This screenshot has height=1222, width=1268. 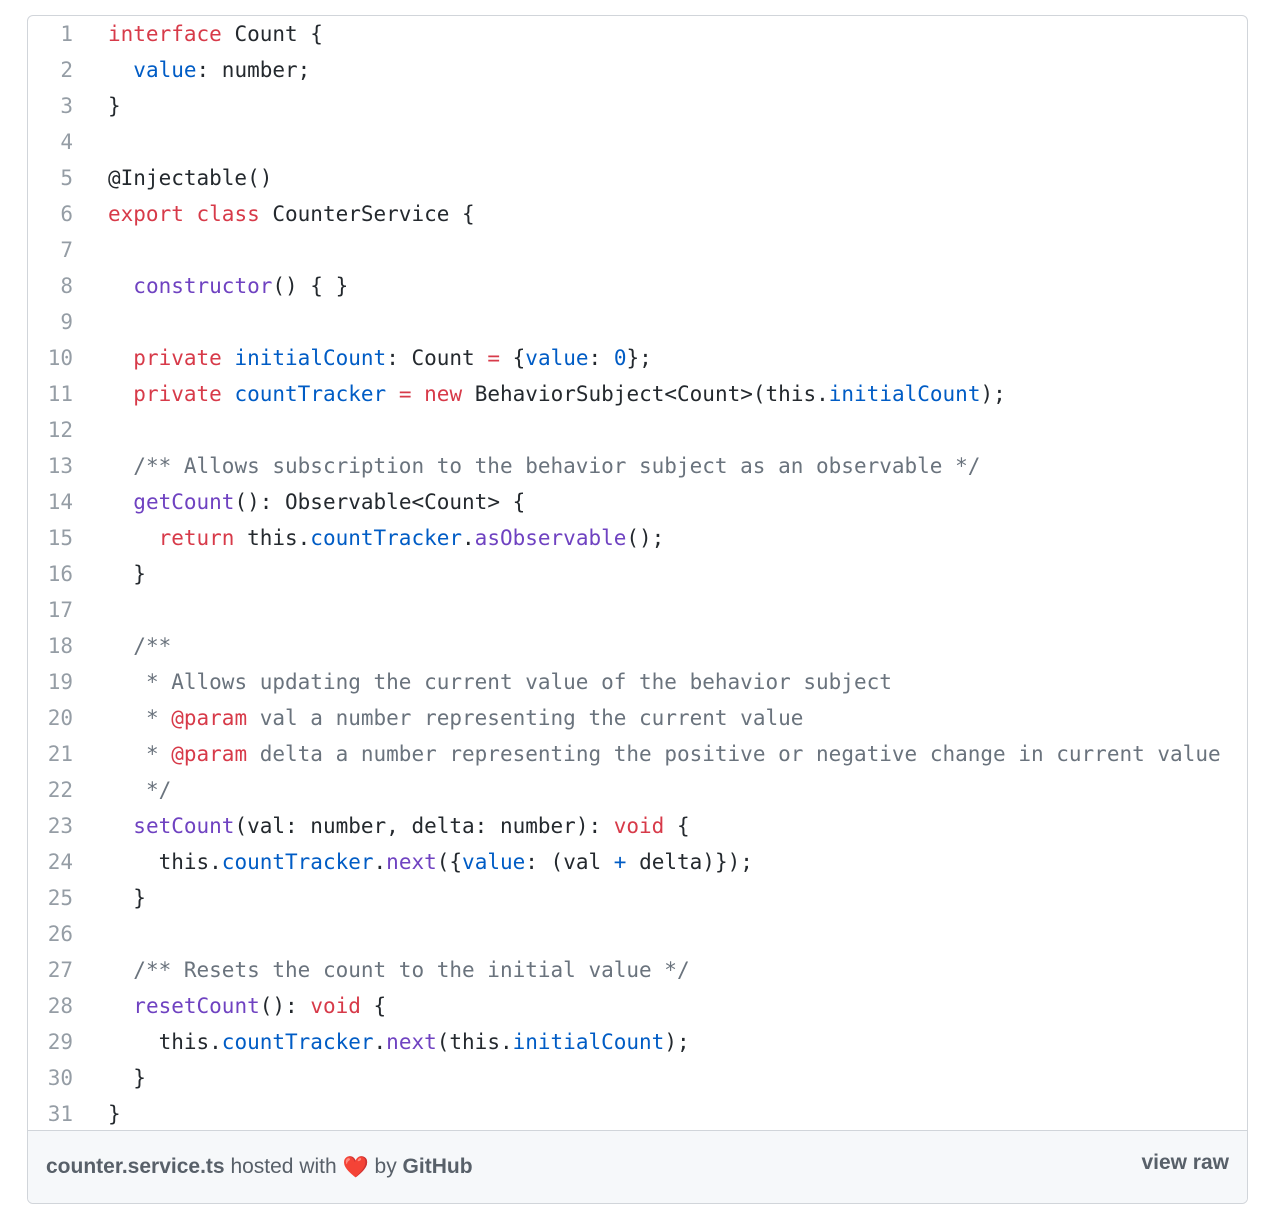 What do you see at coordinates (50, 1006) in the screenshot?
I see `line-number: 28` at bounding box center [50, 1006].